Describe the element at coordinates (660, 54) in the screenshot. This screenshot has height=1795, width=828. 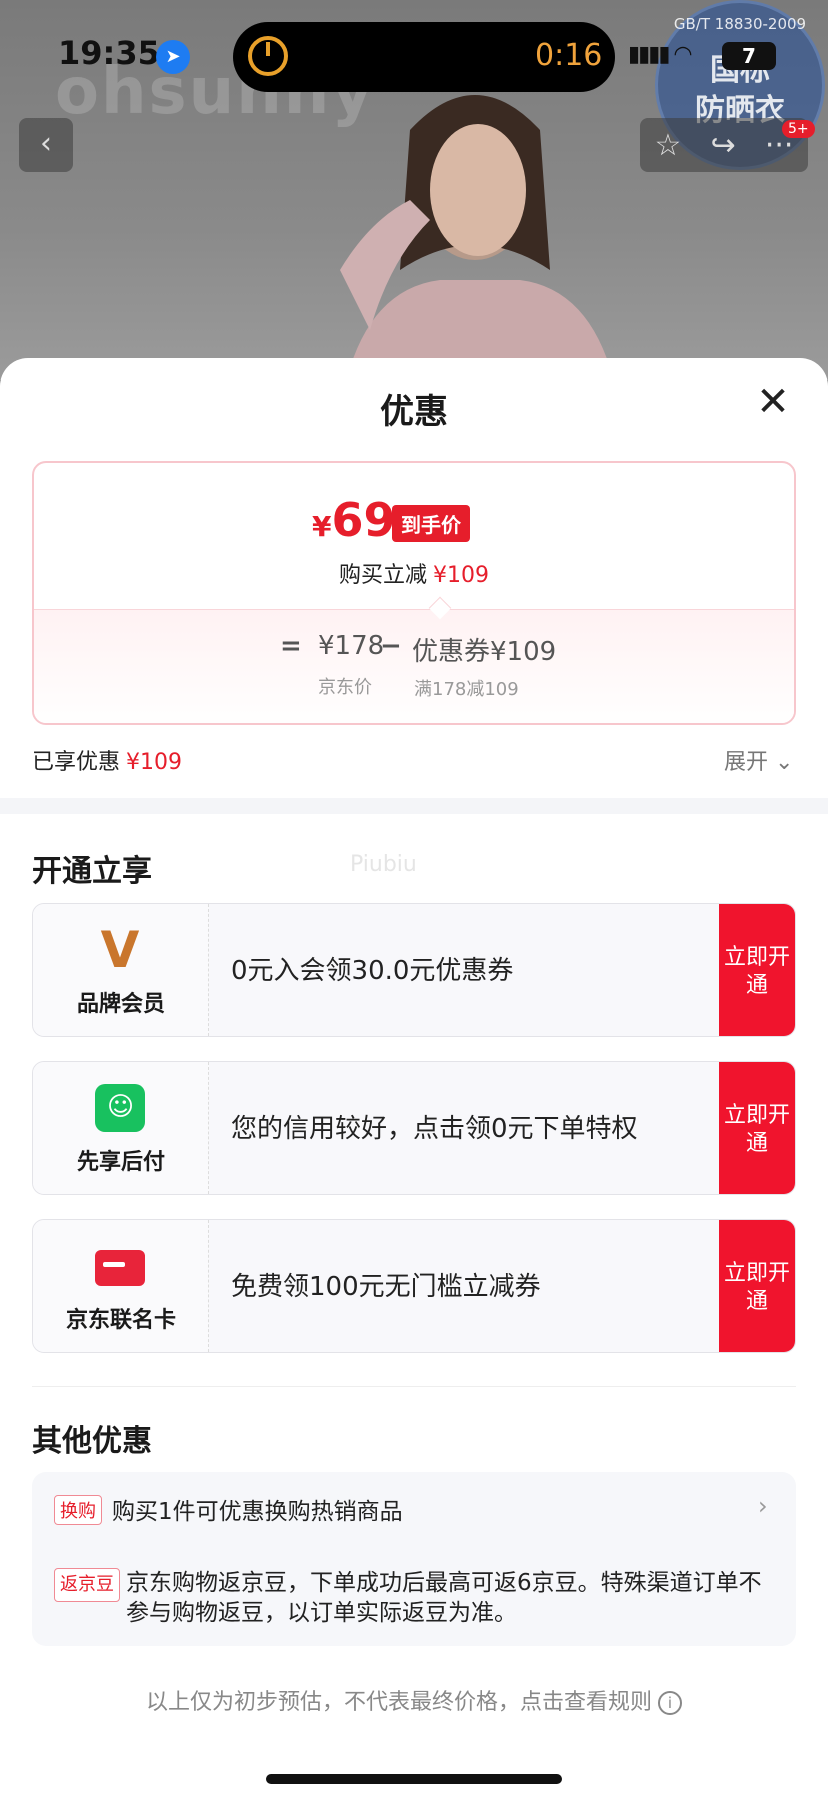
I see `signal-wifi-icon: ▮▮▮▮ ◠` at that location.